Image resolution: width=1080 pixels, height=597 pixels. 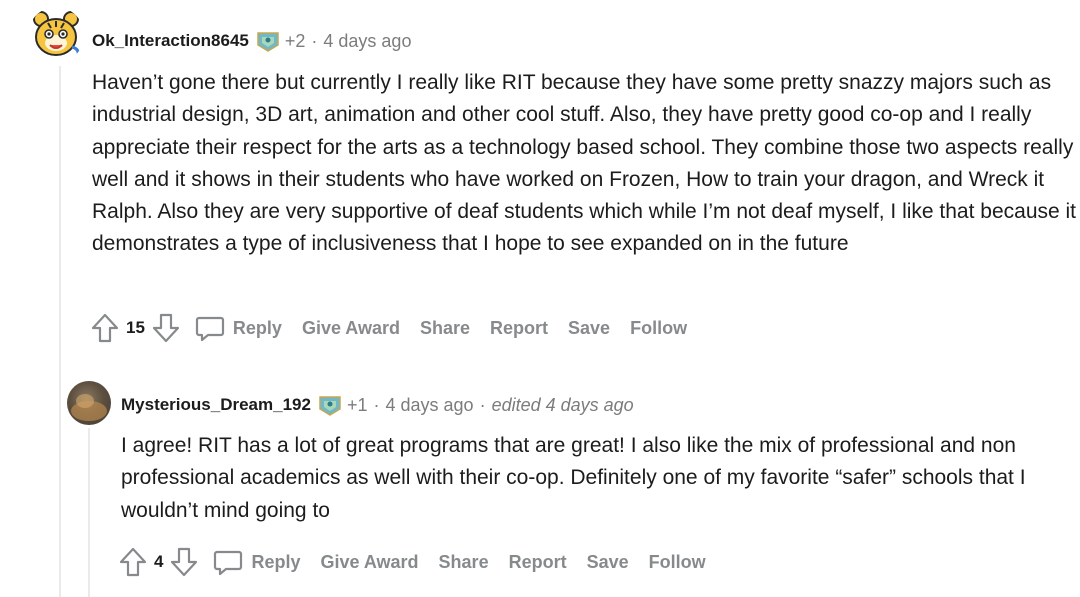 I want to click on karma: +2, so click(x=295, y=40).